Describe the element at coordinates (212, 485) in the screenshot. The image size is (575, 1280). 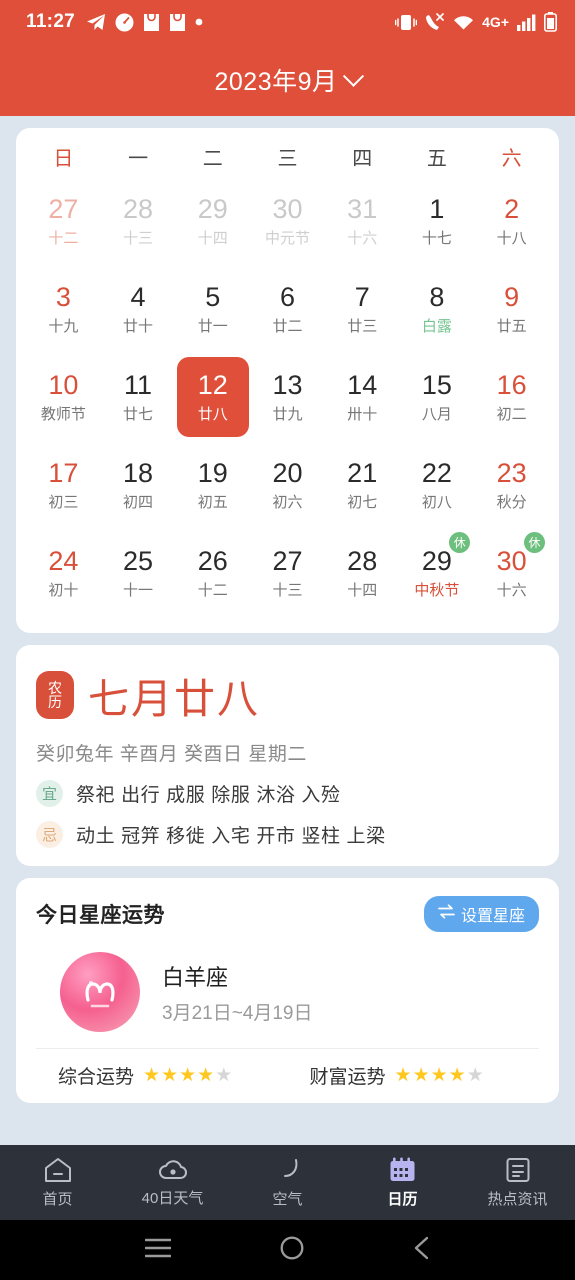
I see `calendar-day-19: 19 初五` at that location.